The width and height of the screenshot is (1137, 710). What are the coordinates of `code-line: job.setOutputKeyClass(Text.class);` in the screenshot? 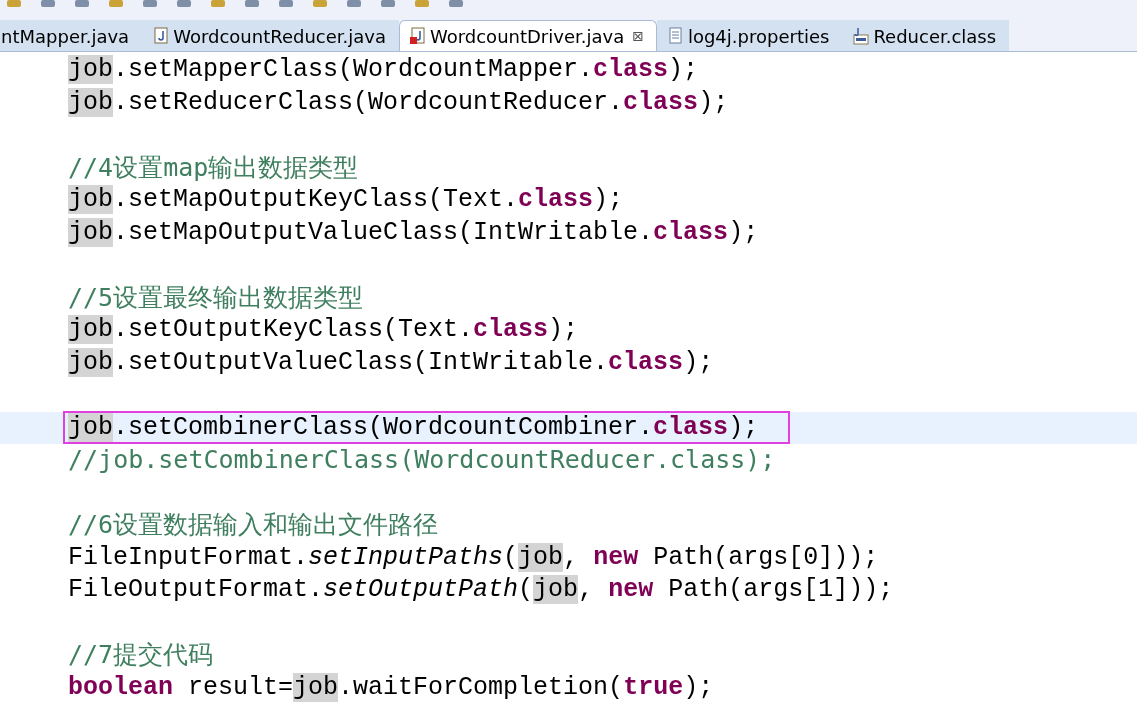 It's located at (323, 329).